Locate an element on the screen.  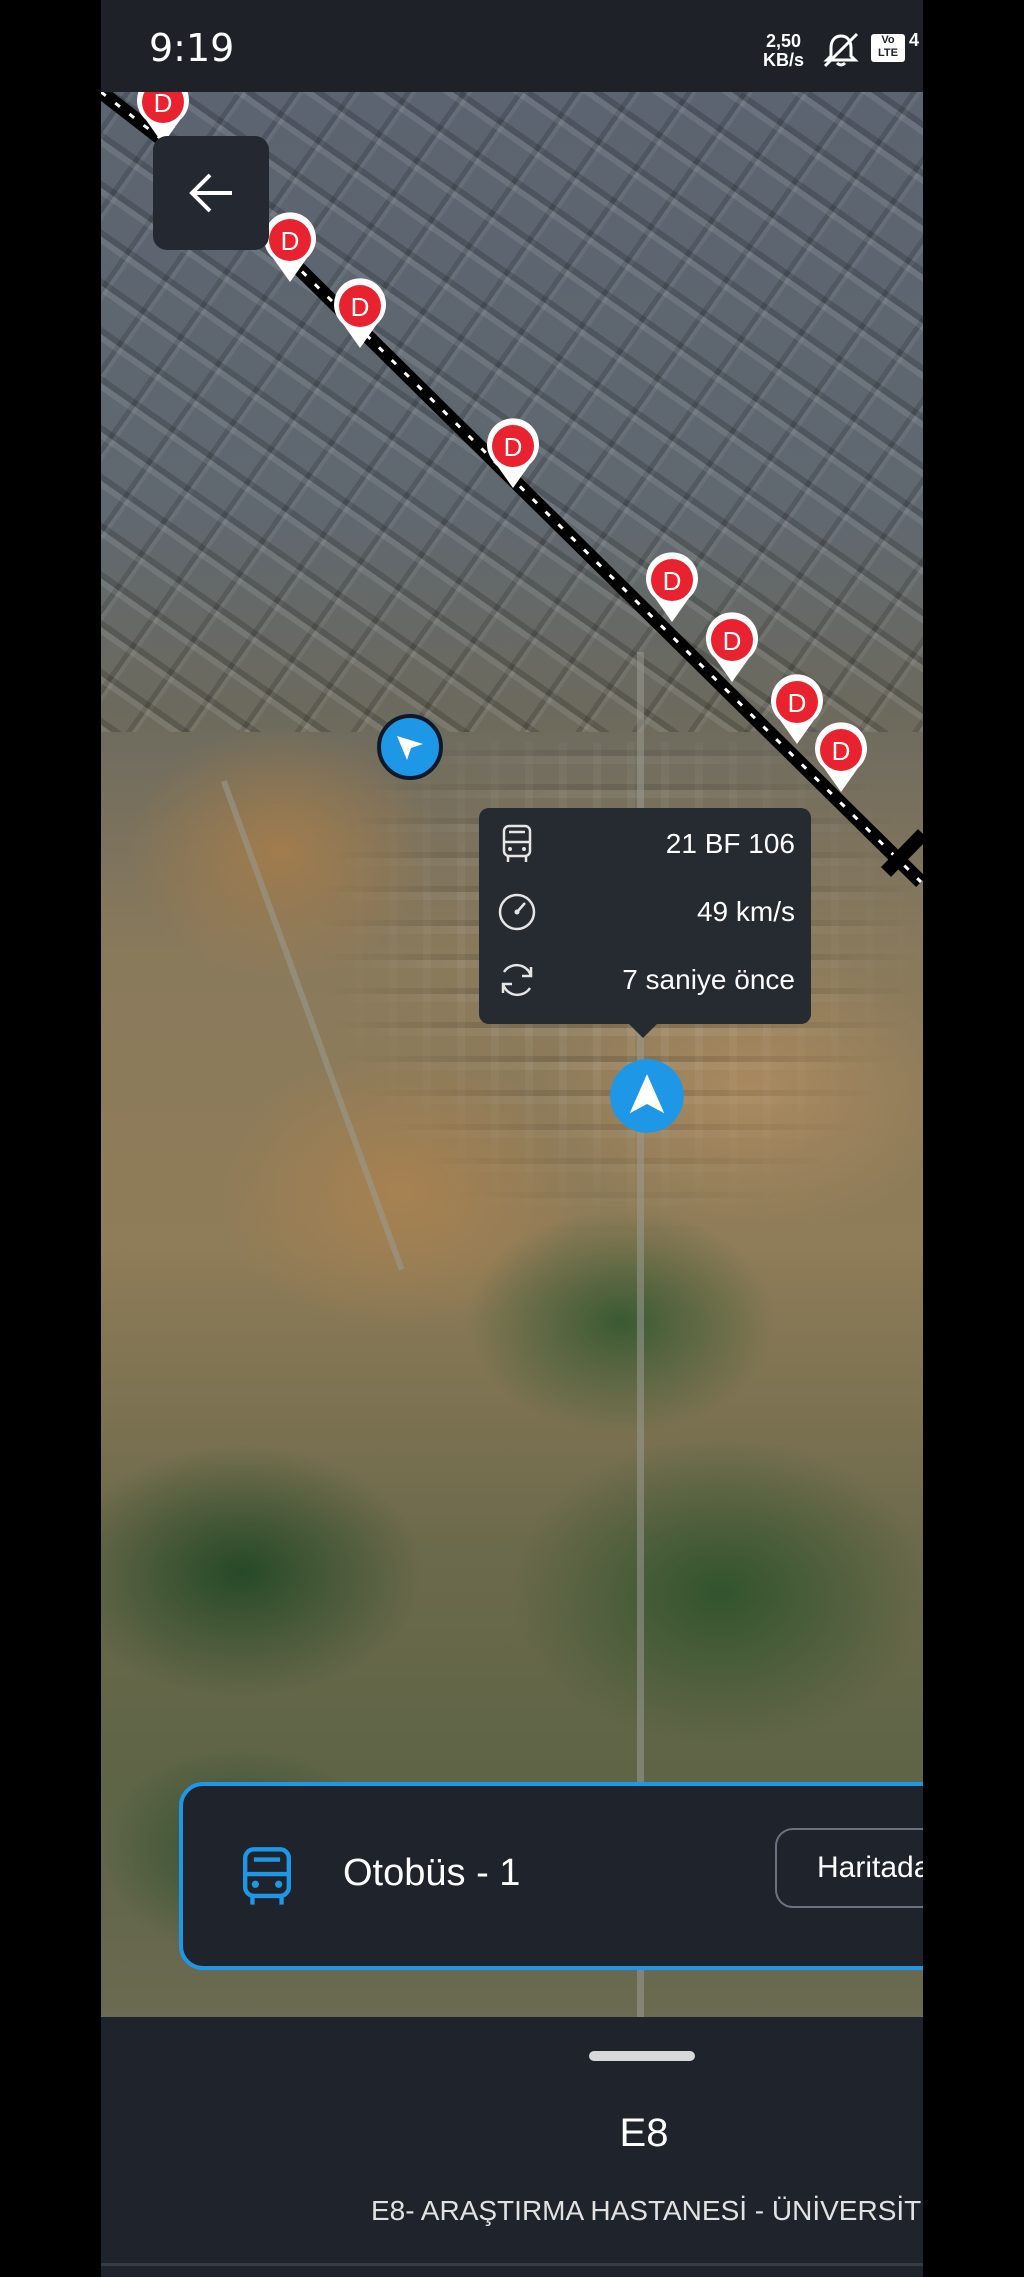
back-arrow-icon is located at coordinates (210, 193).